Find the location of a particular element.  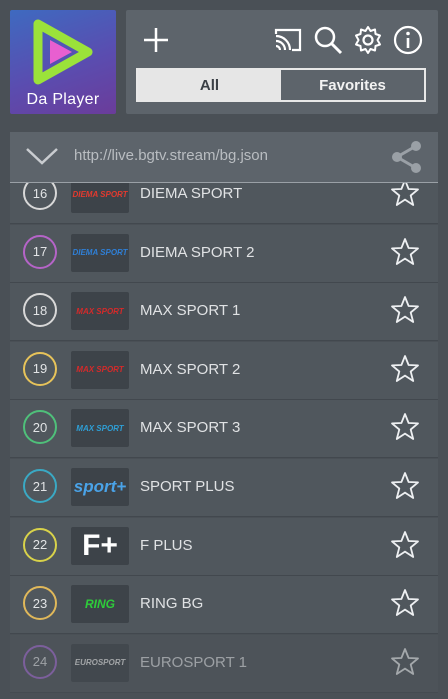

play-logo-icon is located at coordinates (63, 52).